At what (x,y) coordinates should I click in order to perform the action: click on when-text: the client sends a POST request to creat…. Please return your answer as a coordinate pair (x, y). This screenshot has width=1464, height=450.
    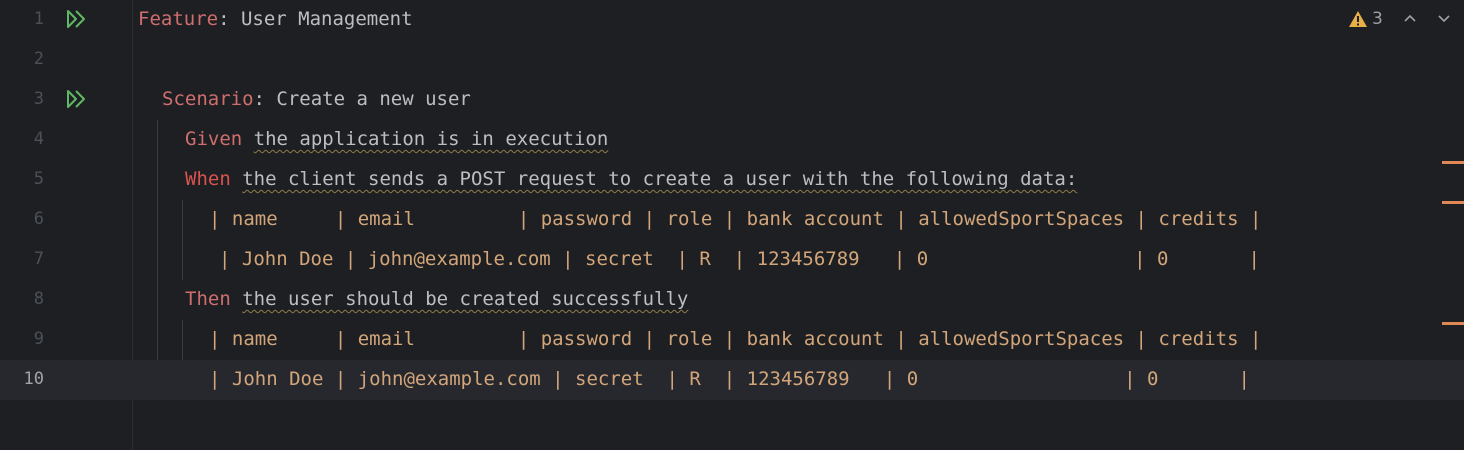
    Looking at the image, I should click on (660, 179).